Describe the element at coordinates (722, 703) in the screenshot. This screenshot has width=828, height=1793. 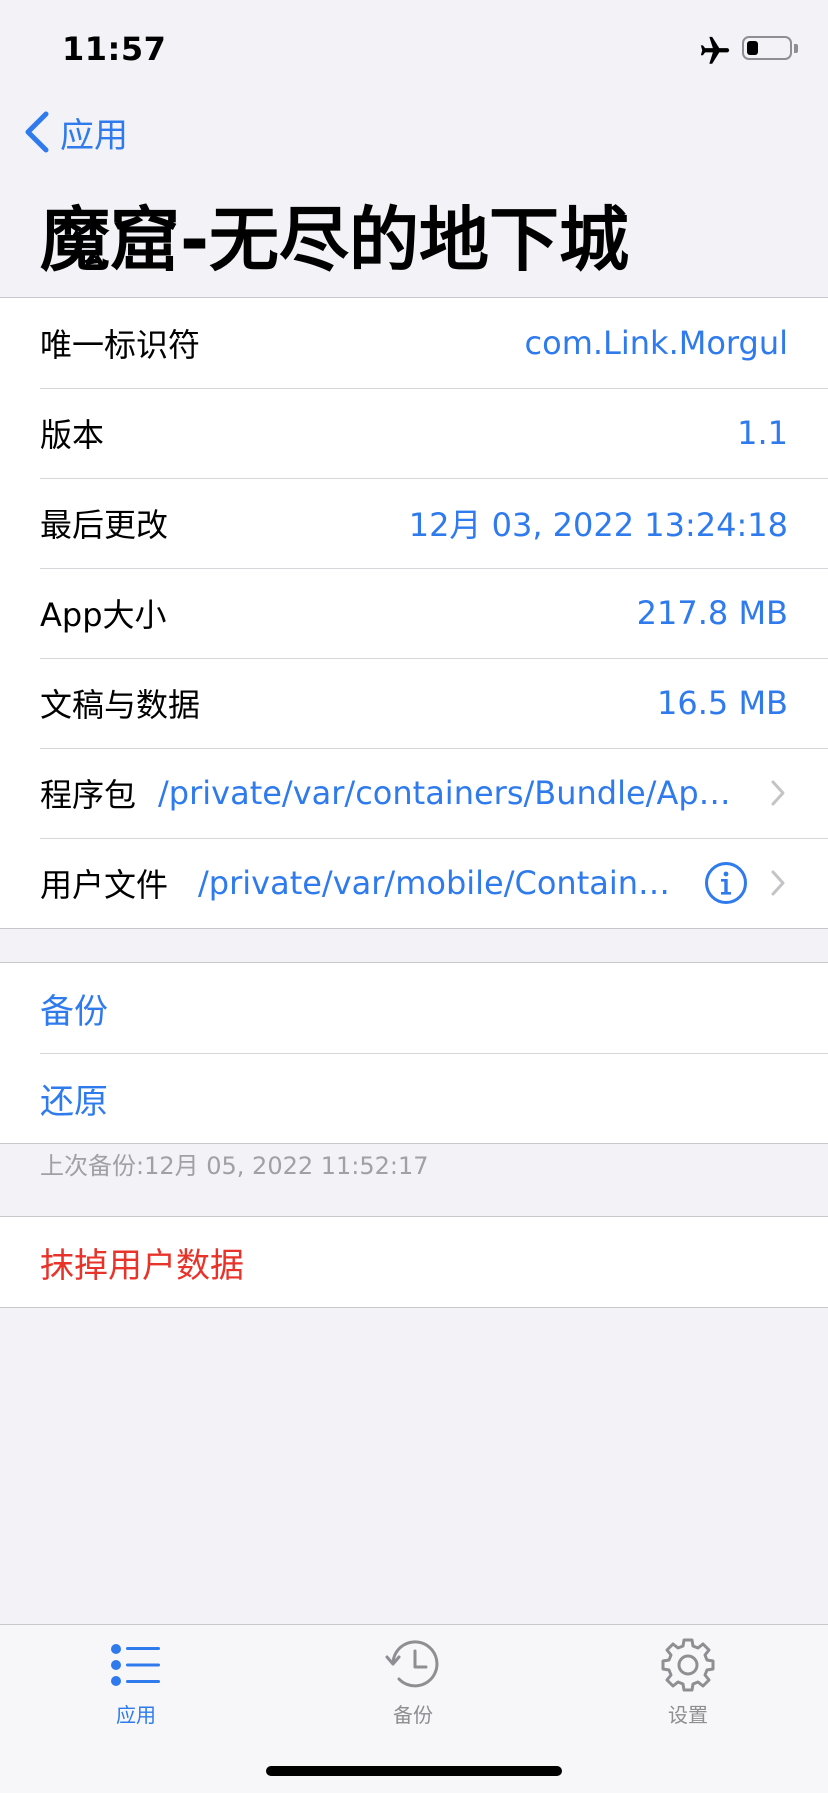
I see `row-value: 16.5 MB` at that location.